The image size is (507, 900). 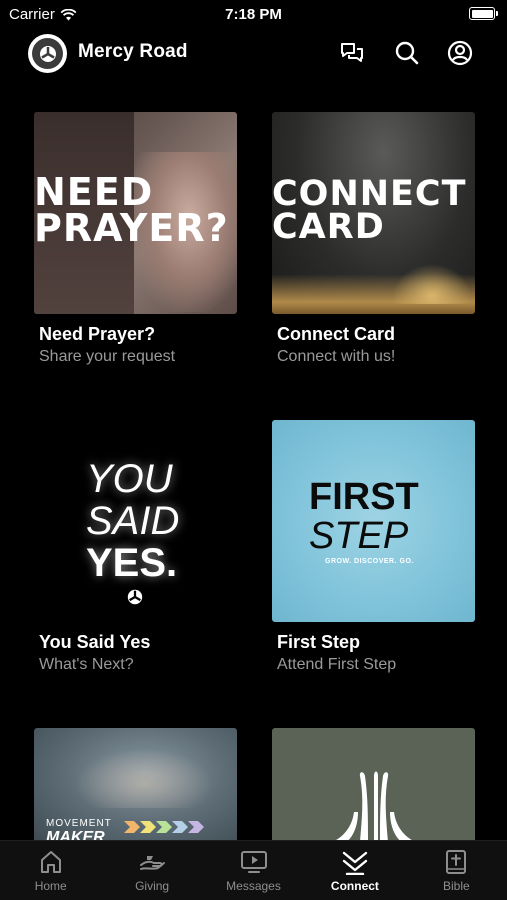 I want to click on tab-bible: Bible, so click(x=456, y=870).